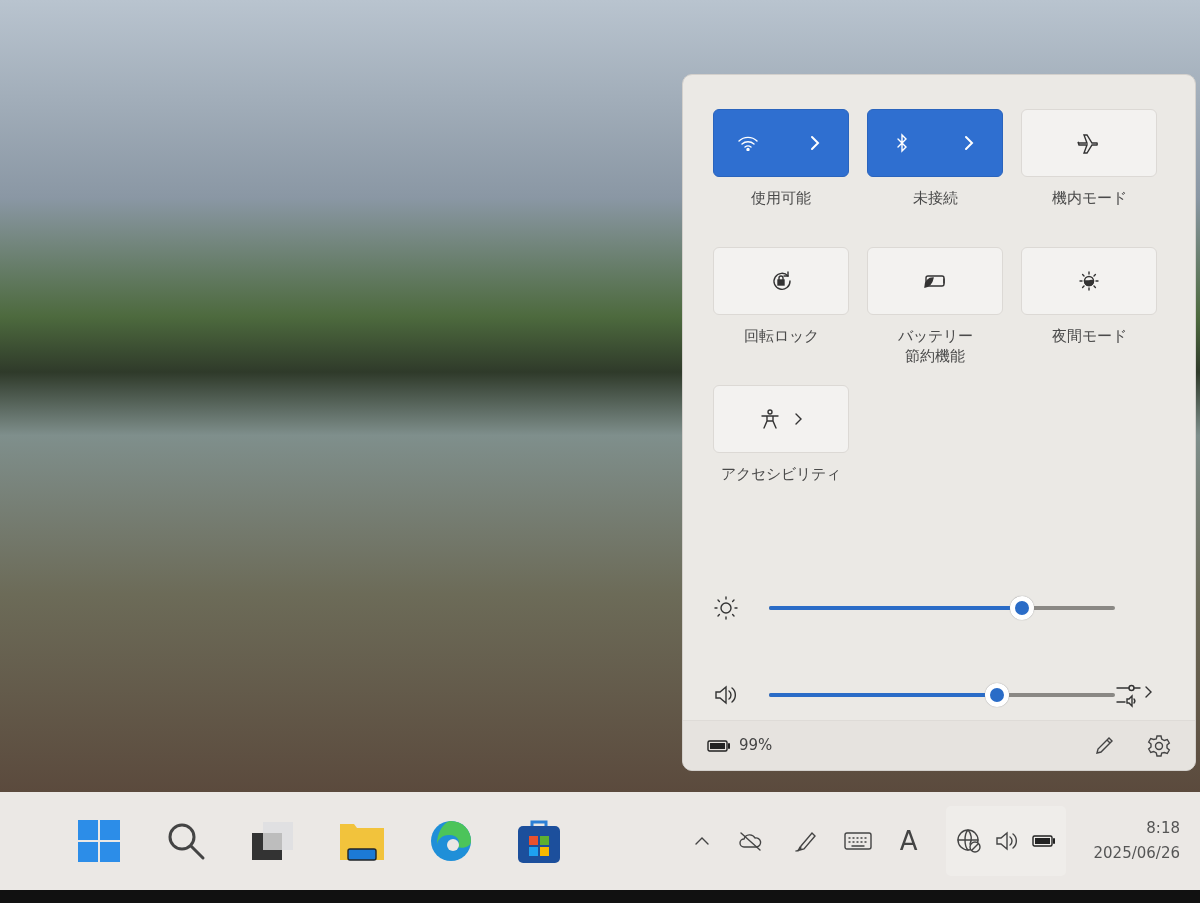 This screenshot has width=1200, height=903. Describe the element at coordinates (1136, 853) in the screenshot. I see `clock-date: 2025/06/26` at that location.